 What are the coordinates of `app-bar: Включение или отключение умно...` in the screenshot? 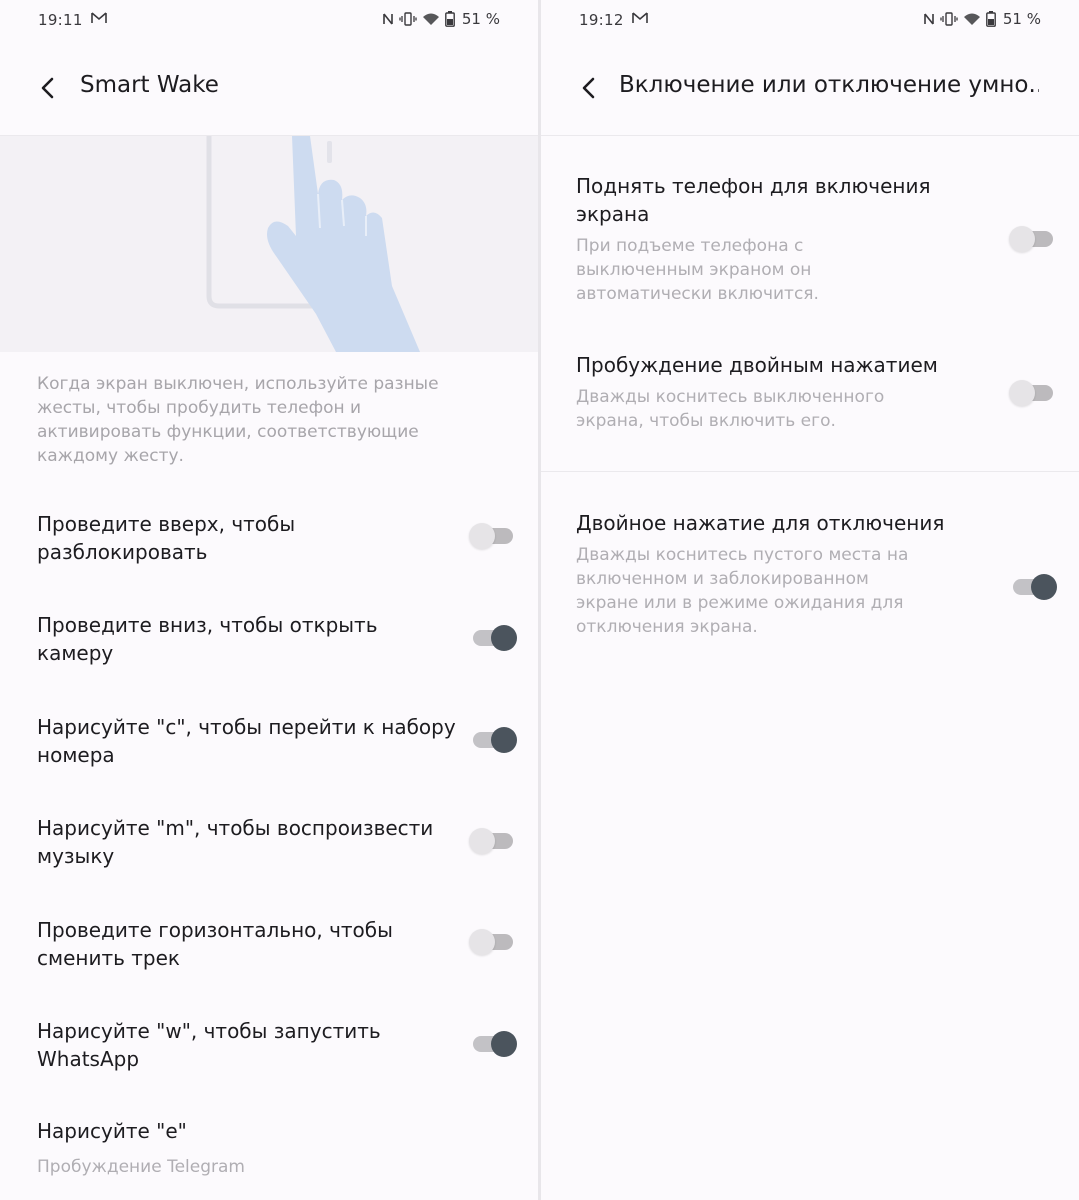 It's located at (810, 90).